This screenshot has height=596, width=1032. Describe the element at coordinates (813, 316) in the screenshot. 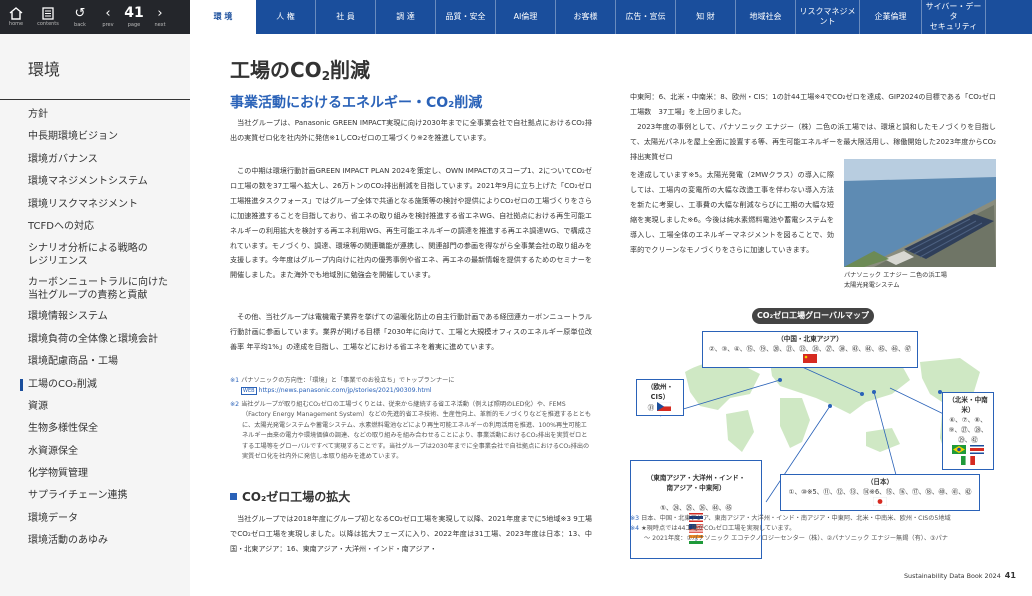

I see `map-title: CO₂ゼロ工場グローバルマップ` at that location.